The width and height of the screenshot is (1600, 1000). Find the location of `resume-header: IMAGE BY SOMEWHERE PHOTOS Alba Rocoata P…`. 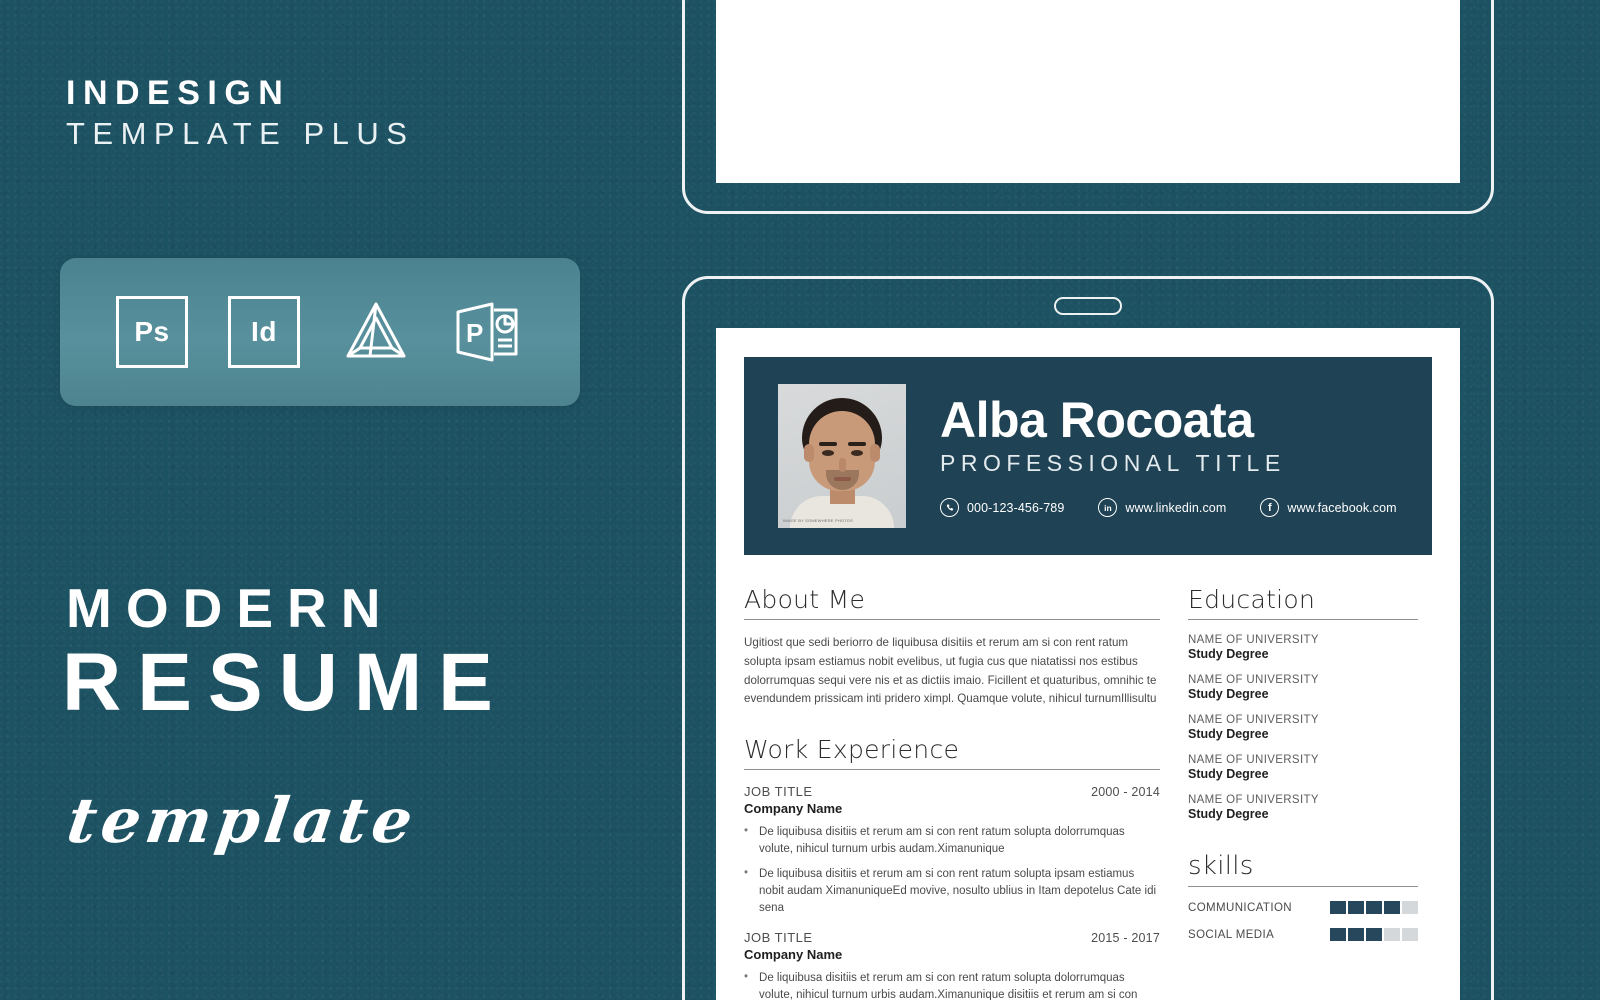

resume-header: IMAGE BY SOMEWHERE PHOTOS Alba Rocoata P… is located at coordinates (1088, 456).